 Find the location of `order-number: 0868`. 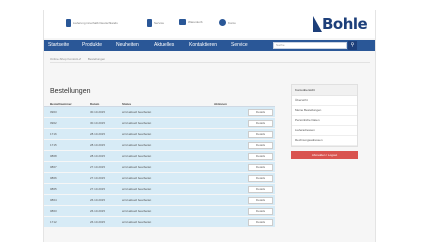

order-number: 0868 is located at coordinates (53, 156).